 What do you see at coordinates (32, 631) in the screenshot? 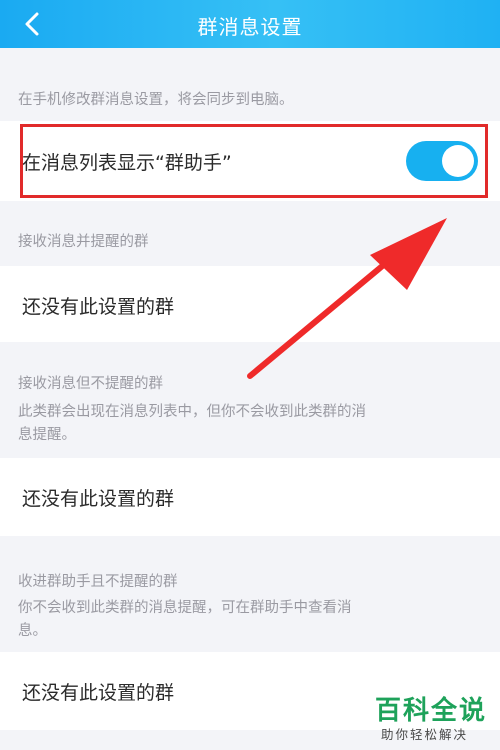
I see `section-desc-assistant-2: 息。` at bounding box center [32, 631].